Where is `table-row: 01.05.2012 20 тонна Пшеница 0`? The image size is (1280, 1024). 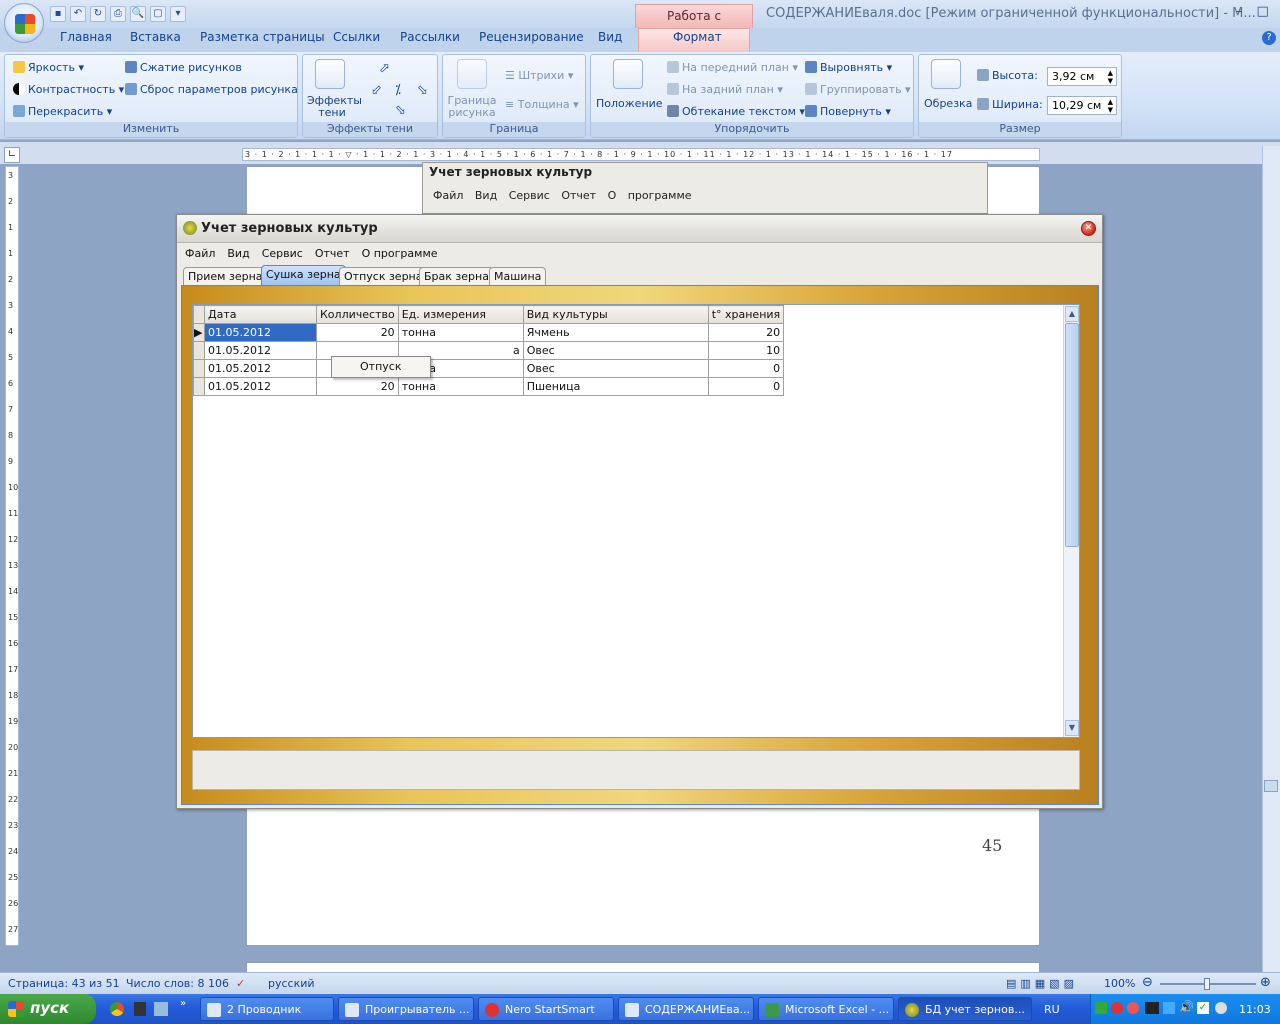
table-row: 01.05.2012 20 тонна Пшеница 0 is located at coordinates (489, 386).